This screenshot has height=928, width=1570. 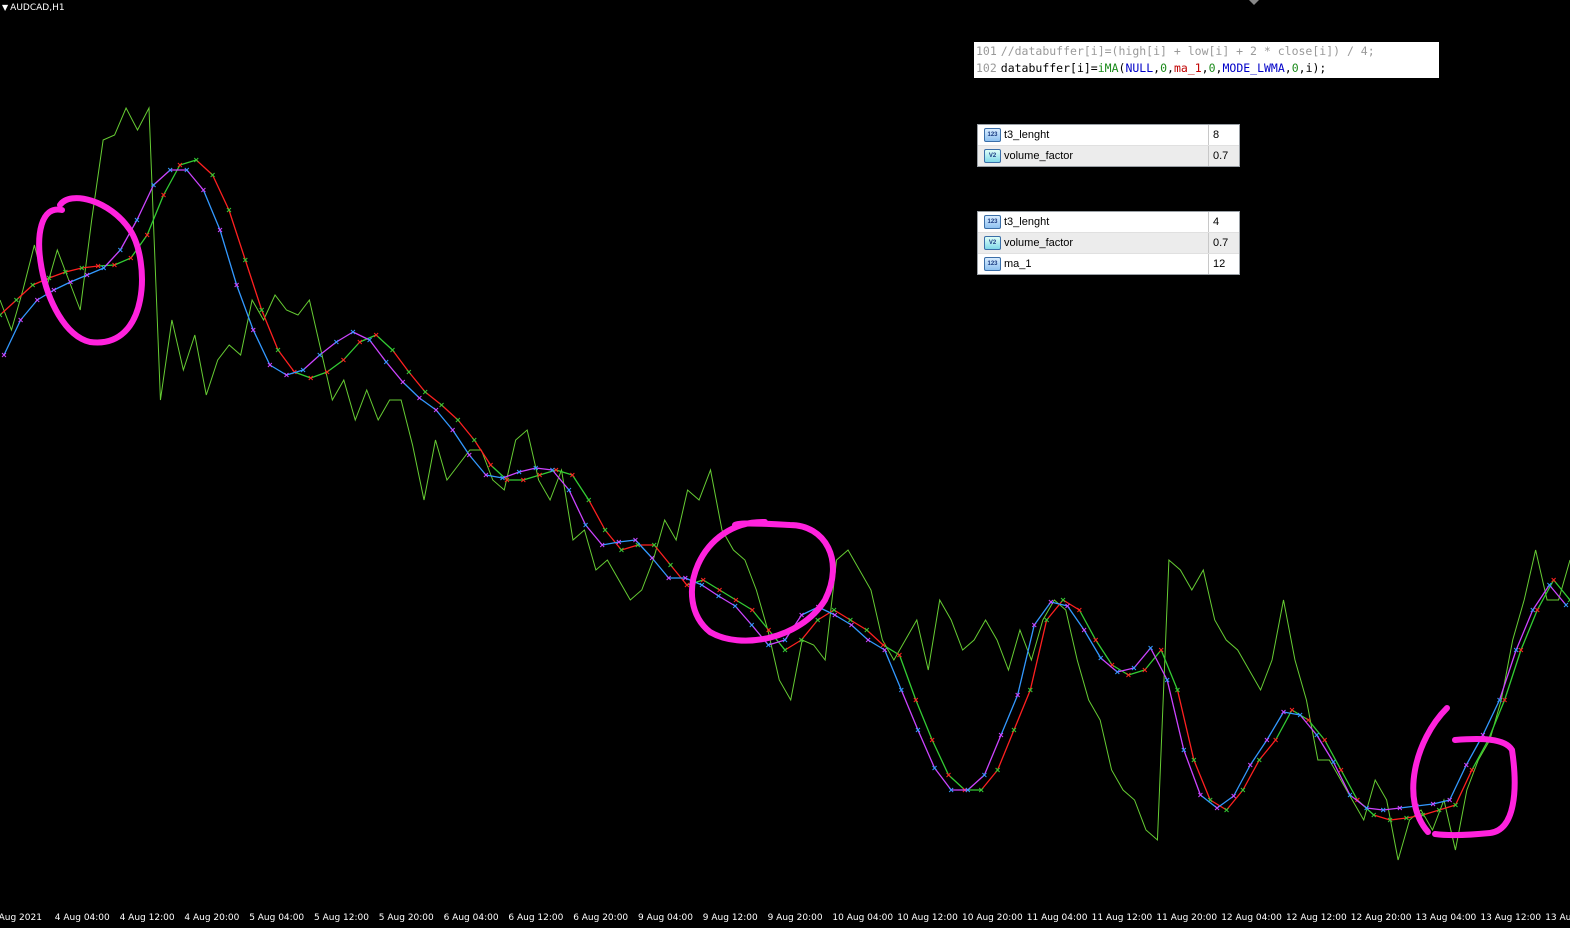 I want to click on time-tick-label: 10 Aug 20:00, so click(x=992, y=918).